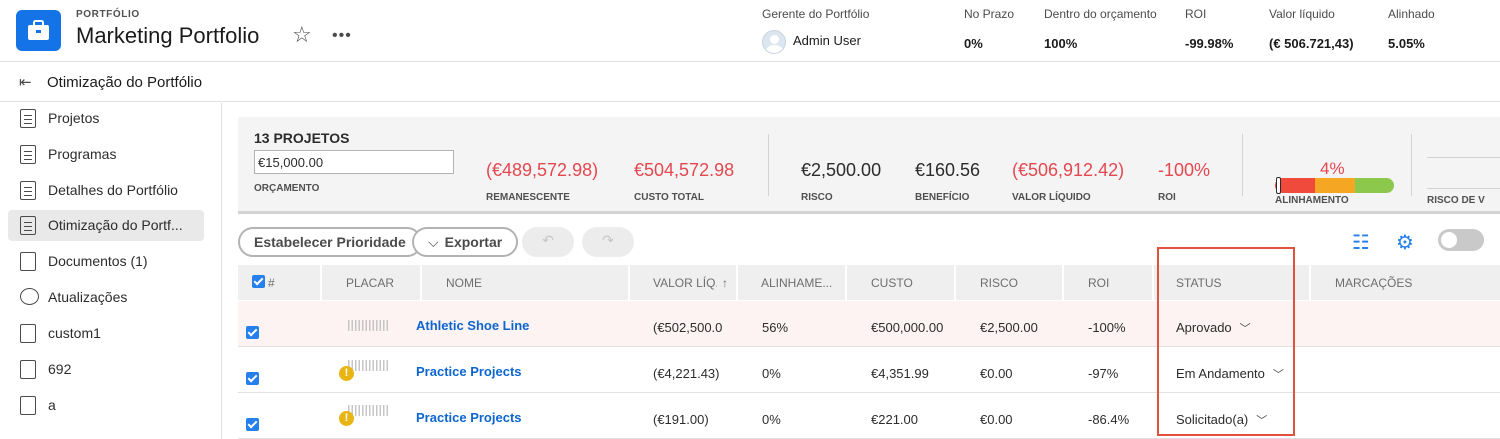 The width and height of the screenshot is (1500, 439). I want to click on stat-aligned: Alinhado 5.05%, so click(1411, 29).